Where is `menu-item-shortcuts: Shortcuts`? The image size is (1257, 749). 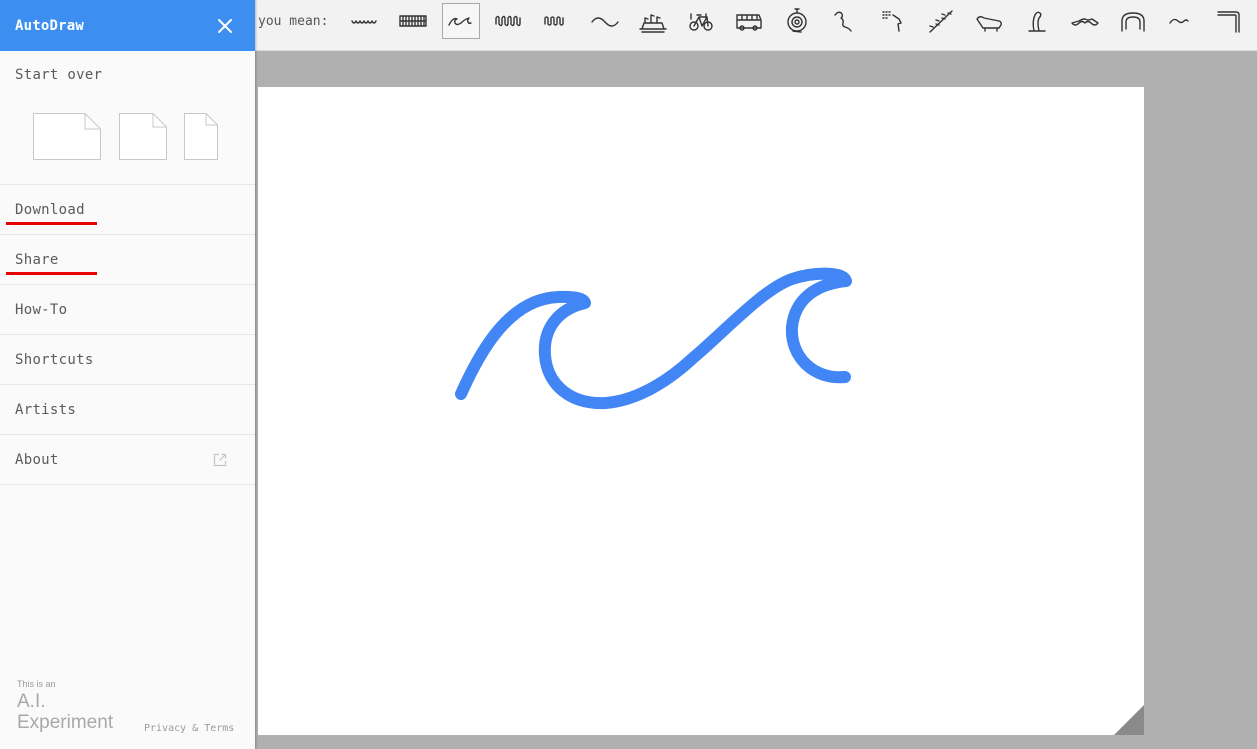
menu-item-shortcuts: Shortcuts is located at coordinates (127, 360).